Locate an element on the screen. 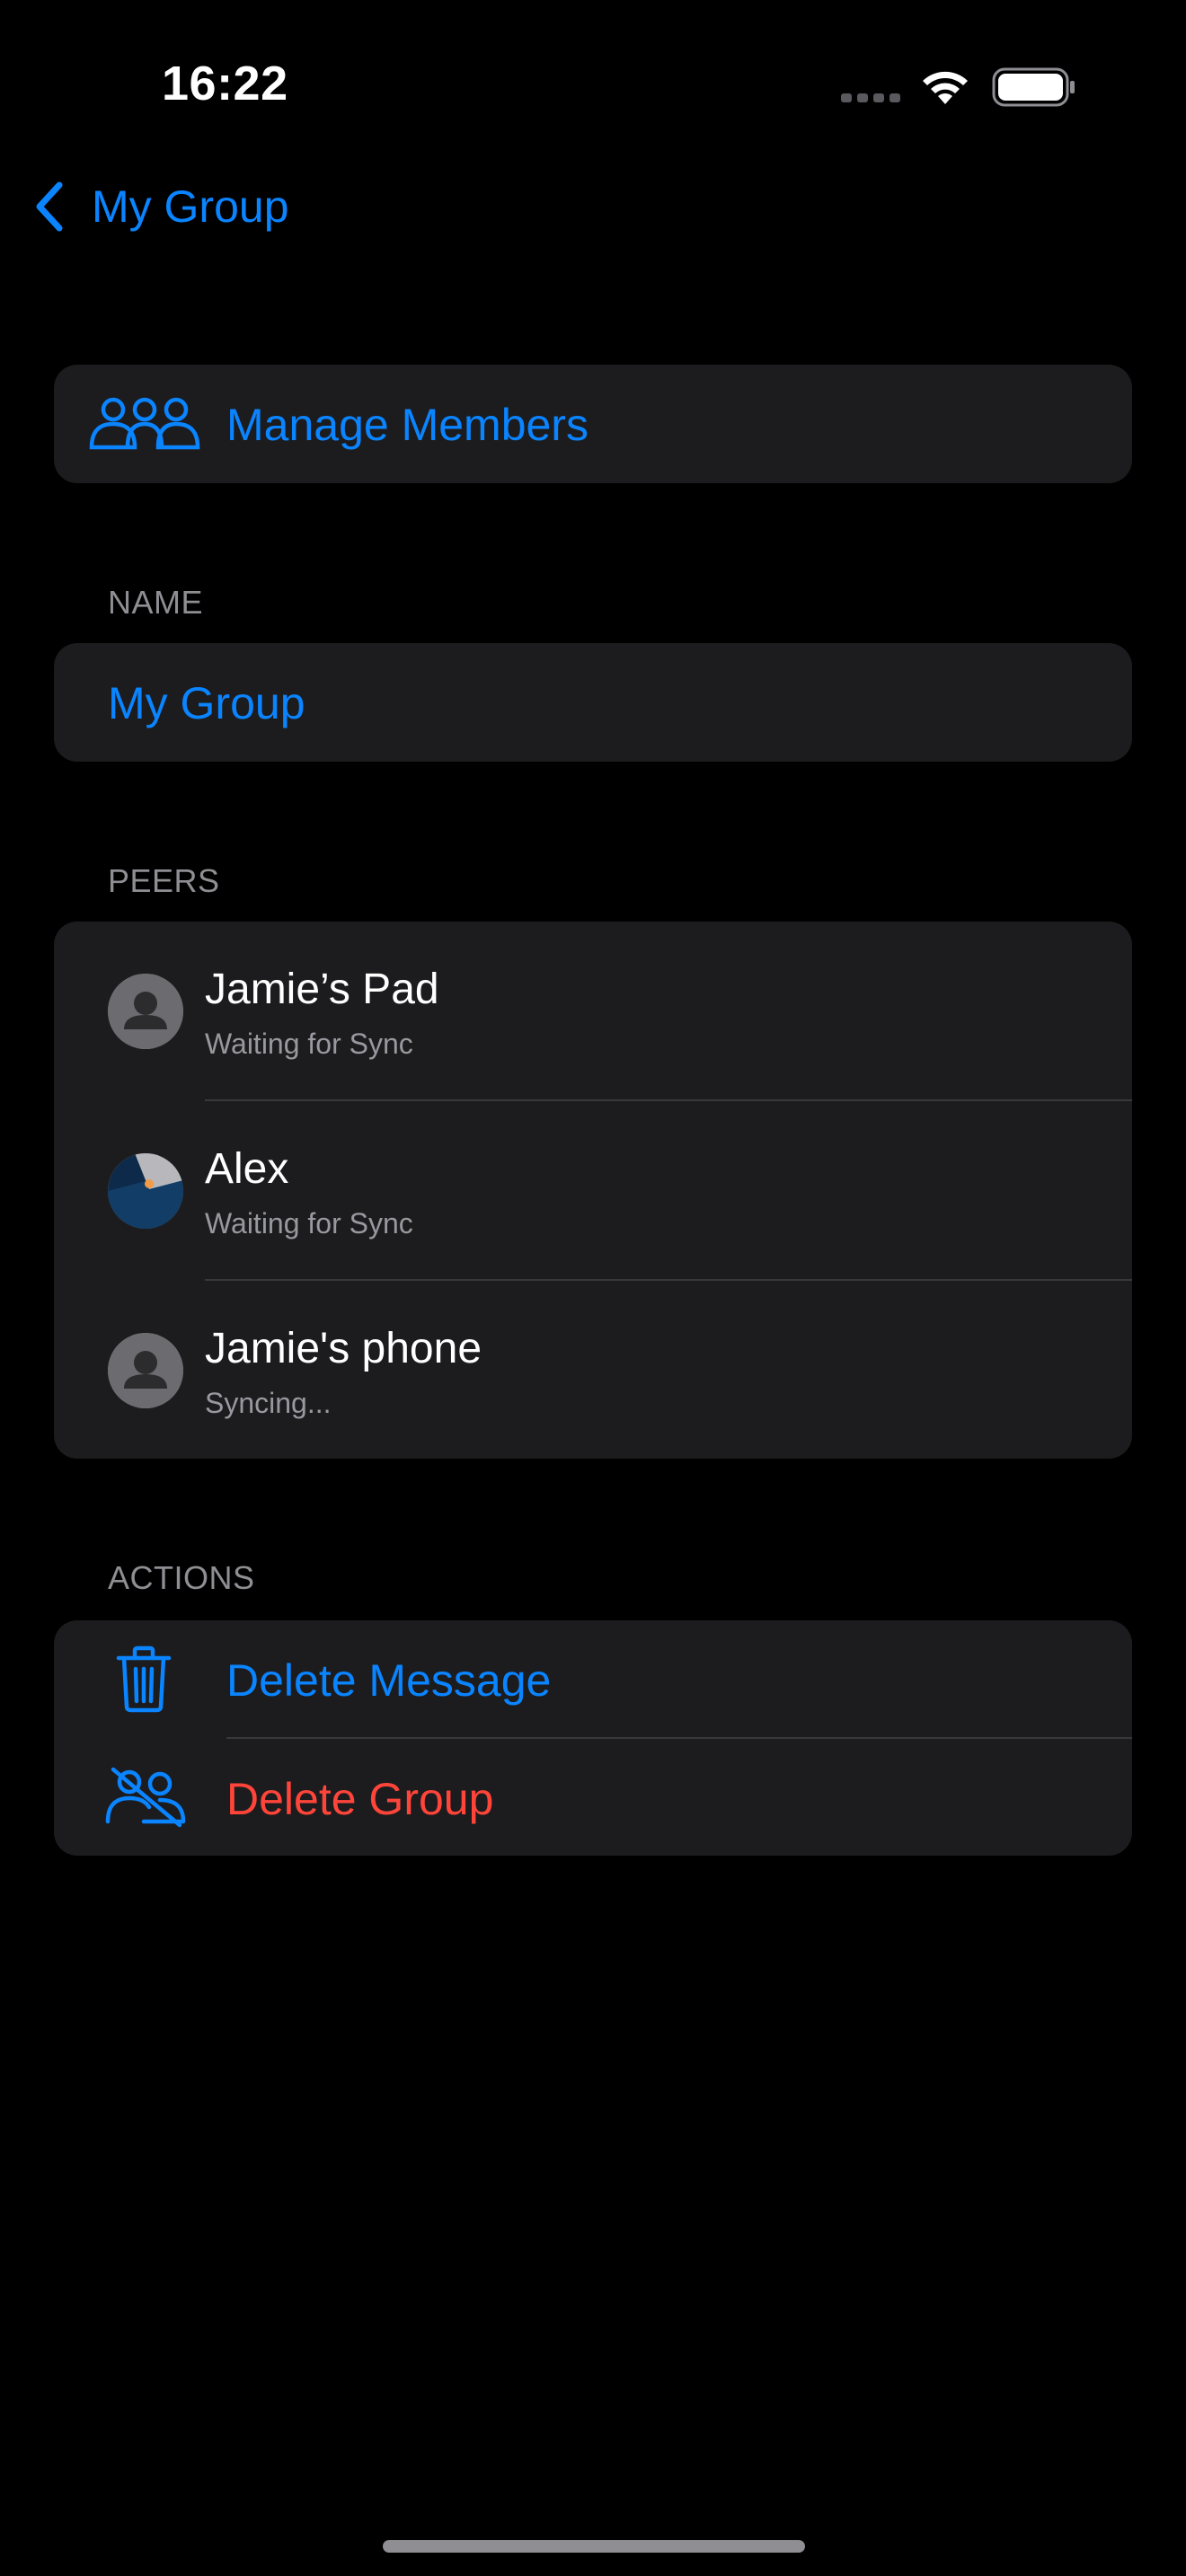 The image size is (1186, 2576). back-label: My Group is located at coordinates (190, 206).